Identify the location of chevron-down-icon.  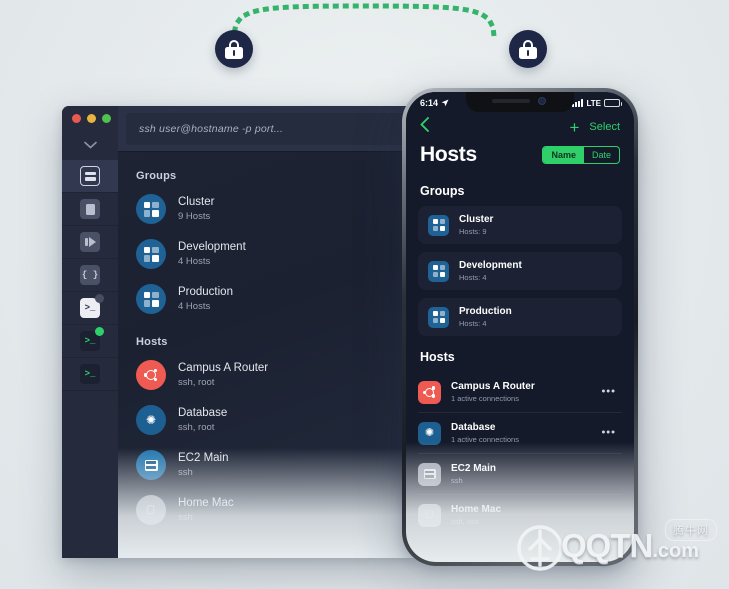
(90, 145).